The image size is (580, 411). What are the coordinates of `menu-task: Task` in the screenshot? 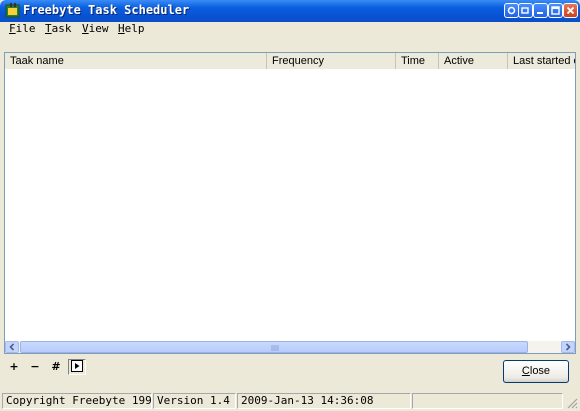 It's located at (58, 28).